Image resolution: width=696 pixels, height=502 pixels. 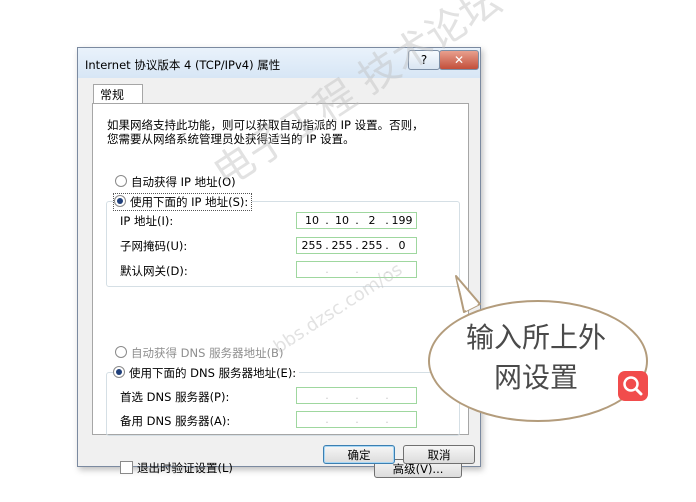 What do you see at coordinates (372, 245) in the screenshot?
I see `mask-octet-3: 255` at bounding box center [372, 245].